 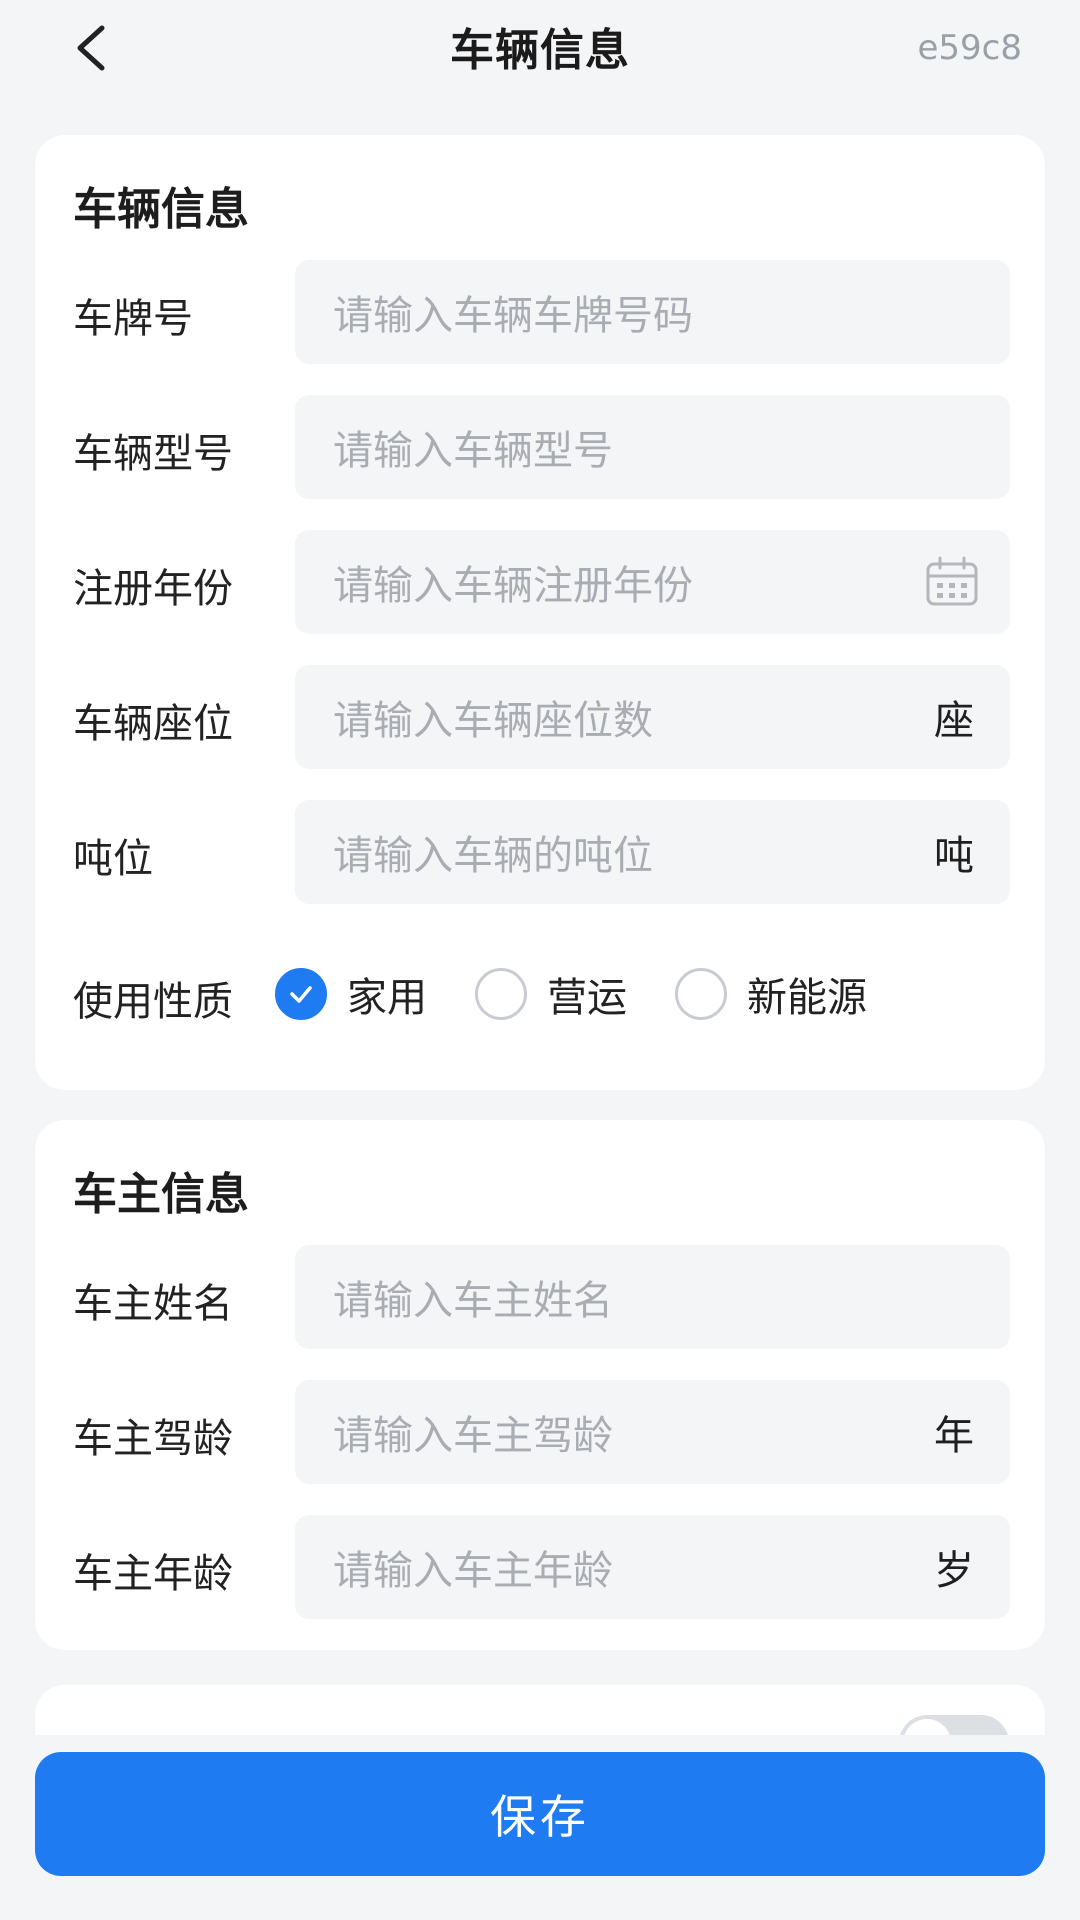 What do you see at coordinates (387, 998) in the screenshot?
I see `usage-option-family: 家用` at bounding box center [387, 998].